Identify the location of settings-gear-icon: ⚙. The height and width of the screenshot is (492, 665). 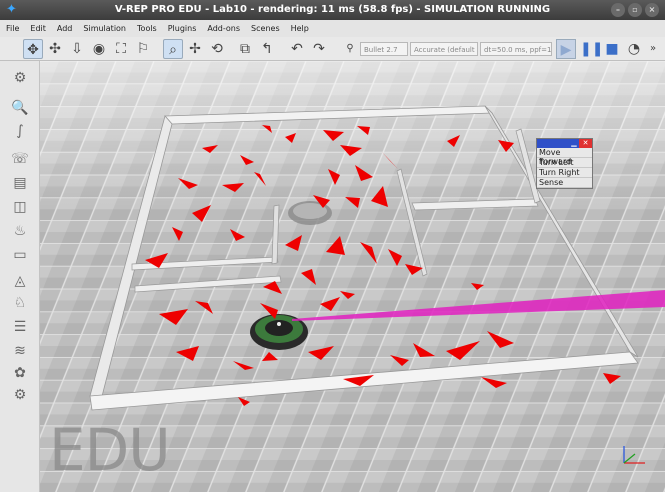
(20, 395).